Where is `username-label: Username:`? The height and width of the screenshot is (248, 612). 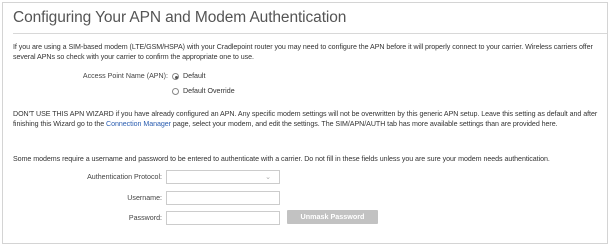
username-label: Username: is located at coordinates (144, 198).